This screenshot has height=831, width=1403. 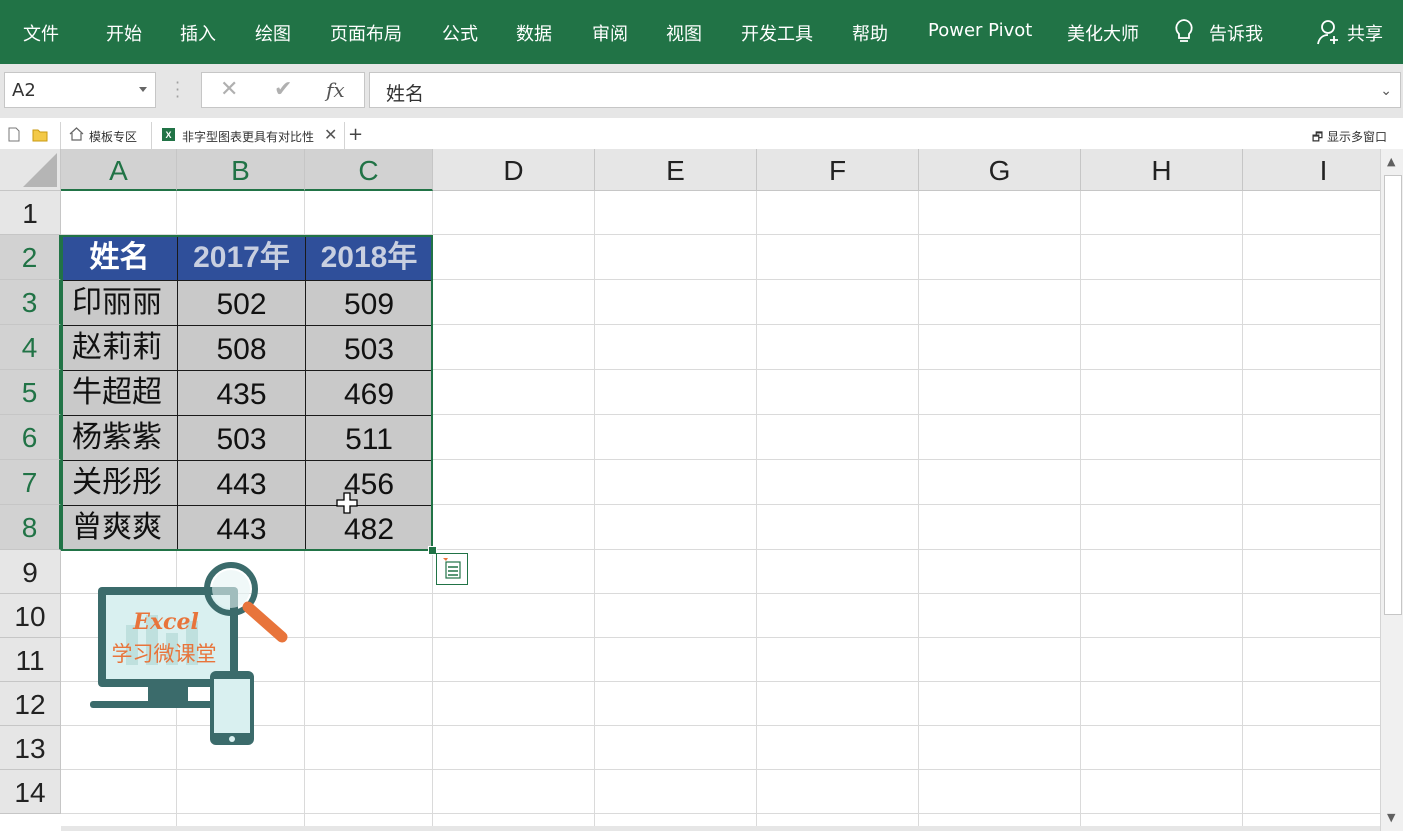 I want to click on ribbon-tab-power-pivot: Power Pivot, so click(x=980, y=30).